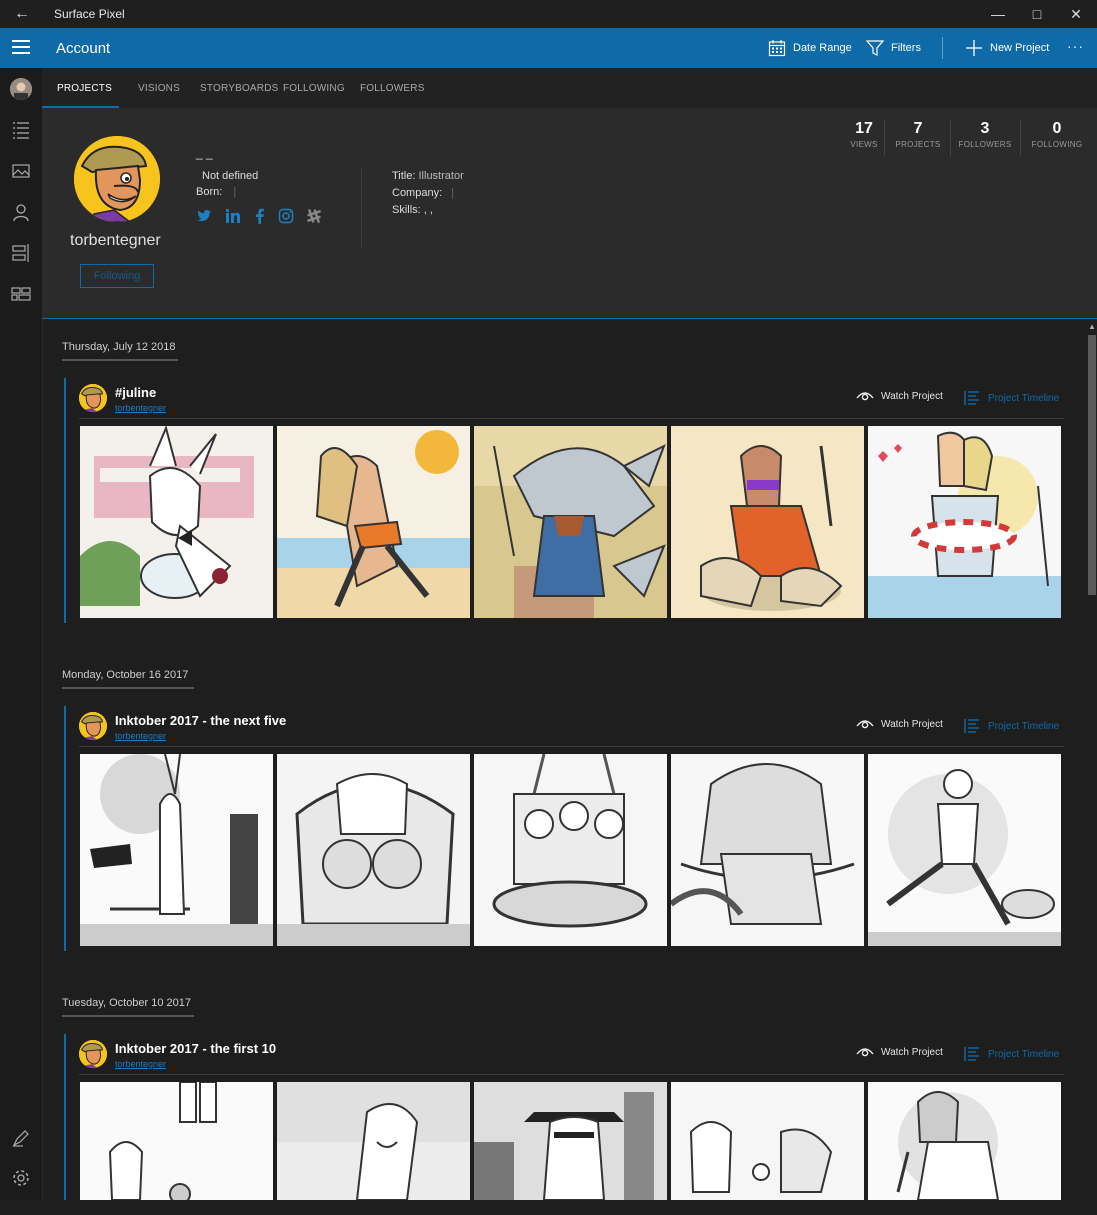 The width and height of the screenshot is (1097, 1215). What do you see at coordinates (893, 48) in the screenshot?
I see `filters-button: Filters` at bounding box center [893, 48].